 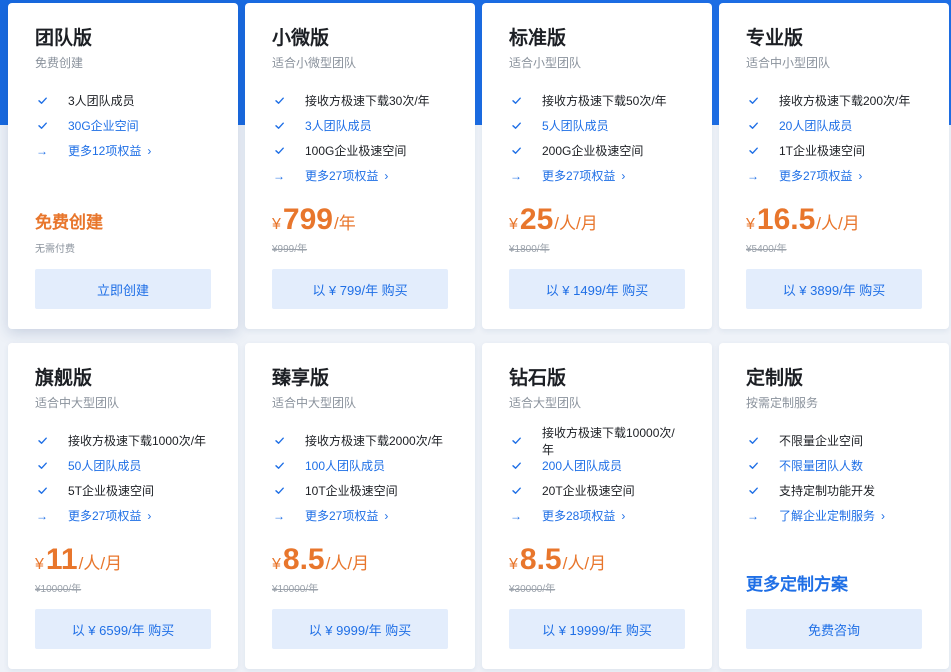 I want to click on price-amount: 11, so click(x=61, y=559).